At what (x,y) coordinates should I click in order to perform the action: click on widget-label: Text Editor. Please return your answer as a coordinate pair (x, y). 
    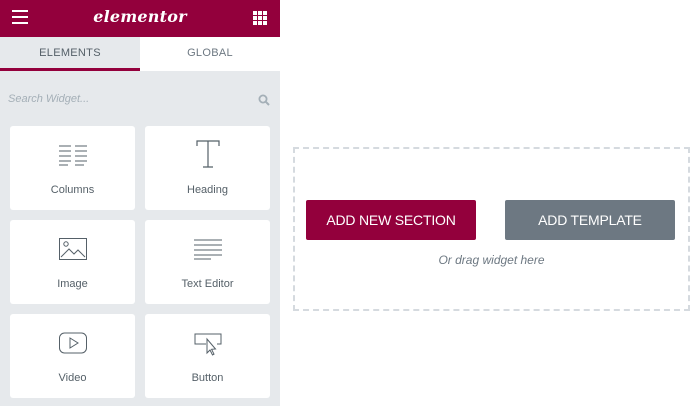
    Looking at the image, I should click on (207, 284).